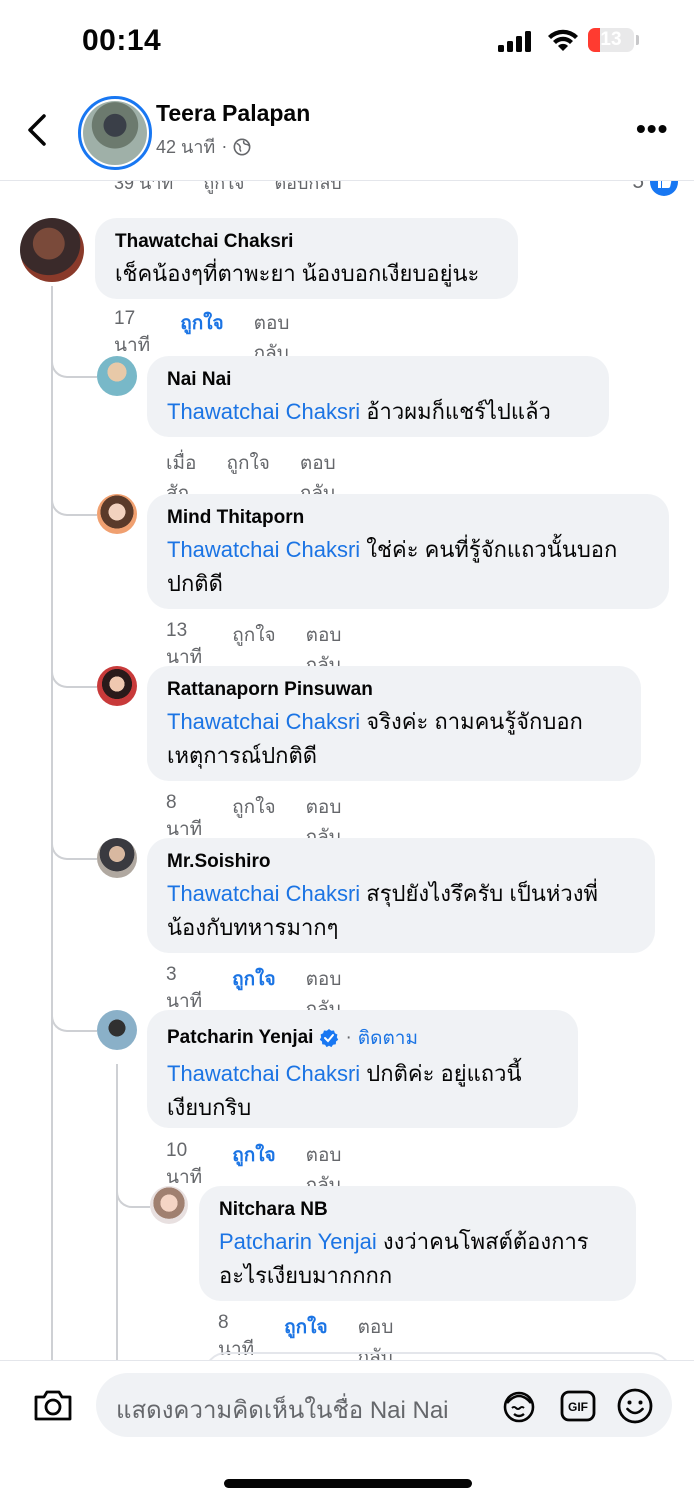 The height and width of the screenshot is (1501, 694). Describe the element at coordinates (40, 130) in the screenshot. I see `back-chevron-icon` at that location.